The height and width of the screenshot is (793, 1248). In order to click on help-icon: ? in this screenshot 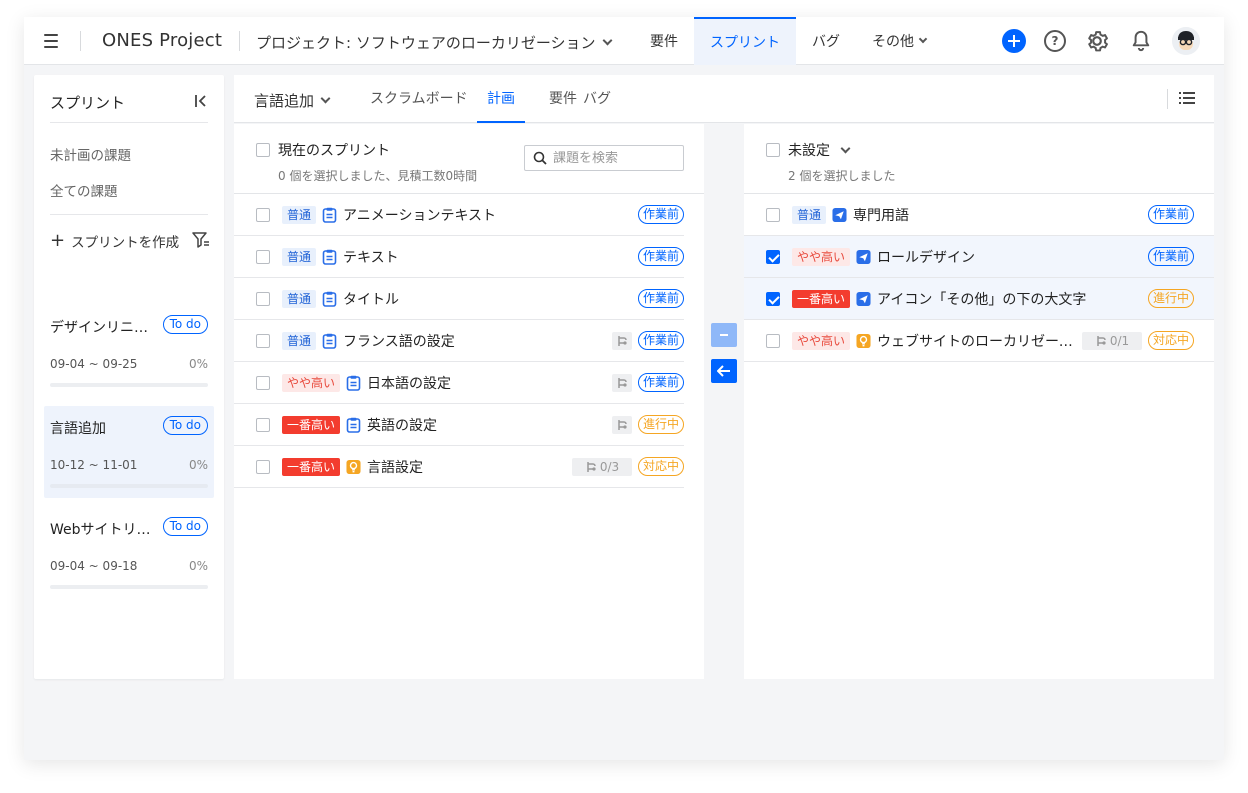, I will do `click(1055, 41)`.